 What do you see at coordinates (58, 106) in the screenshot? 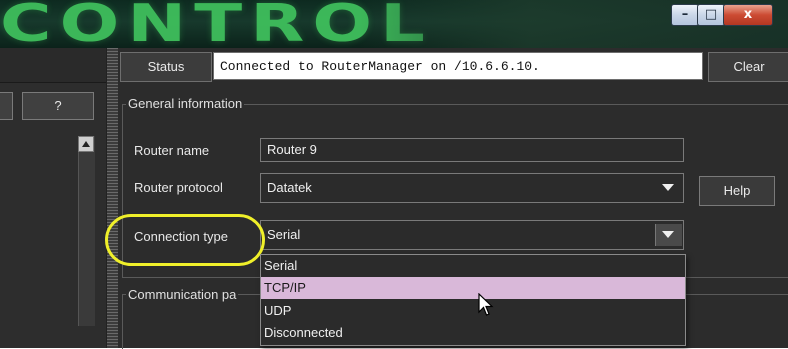
I see `help-question-button: ?` at bounding box center [58, 106].